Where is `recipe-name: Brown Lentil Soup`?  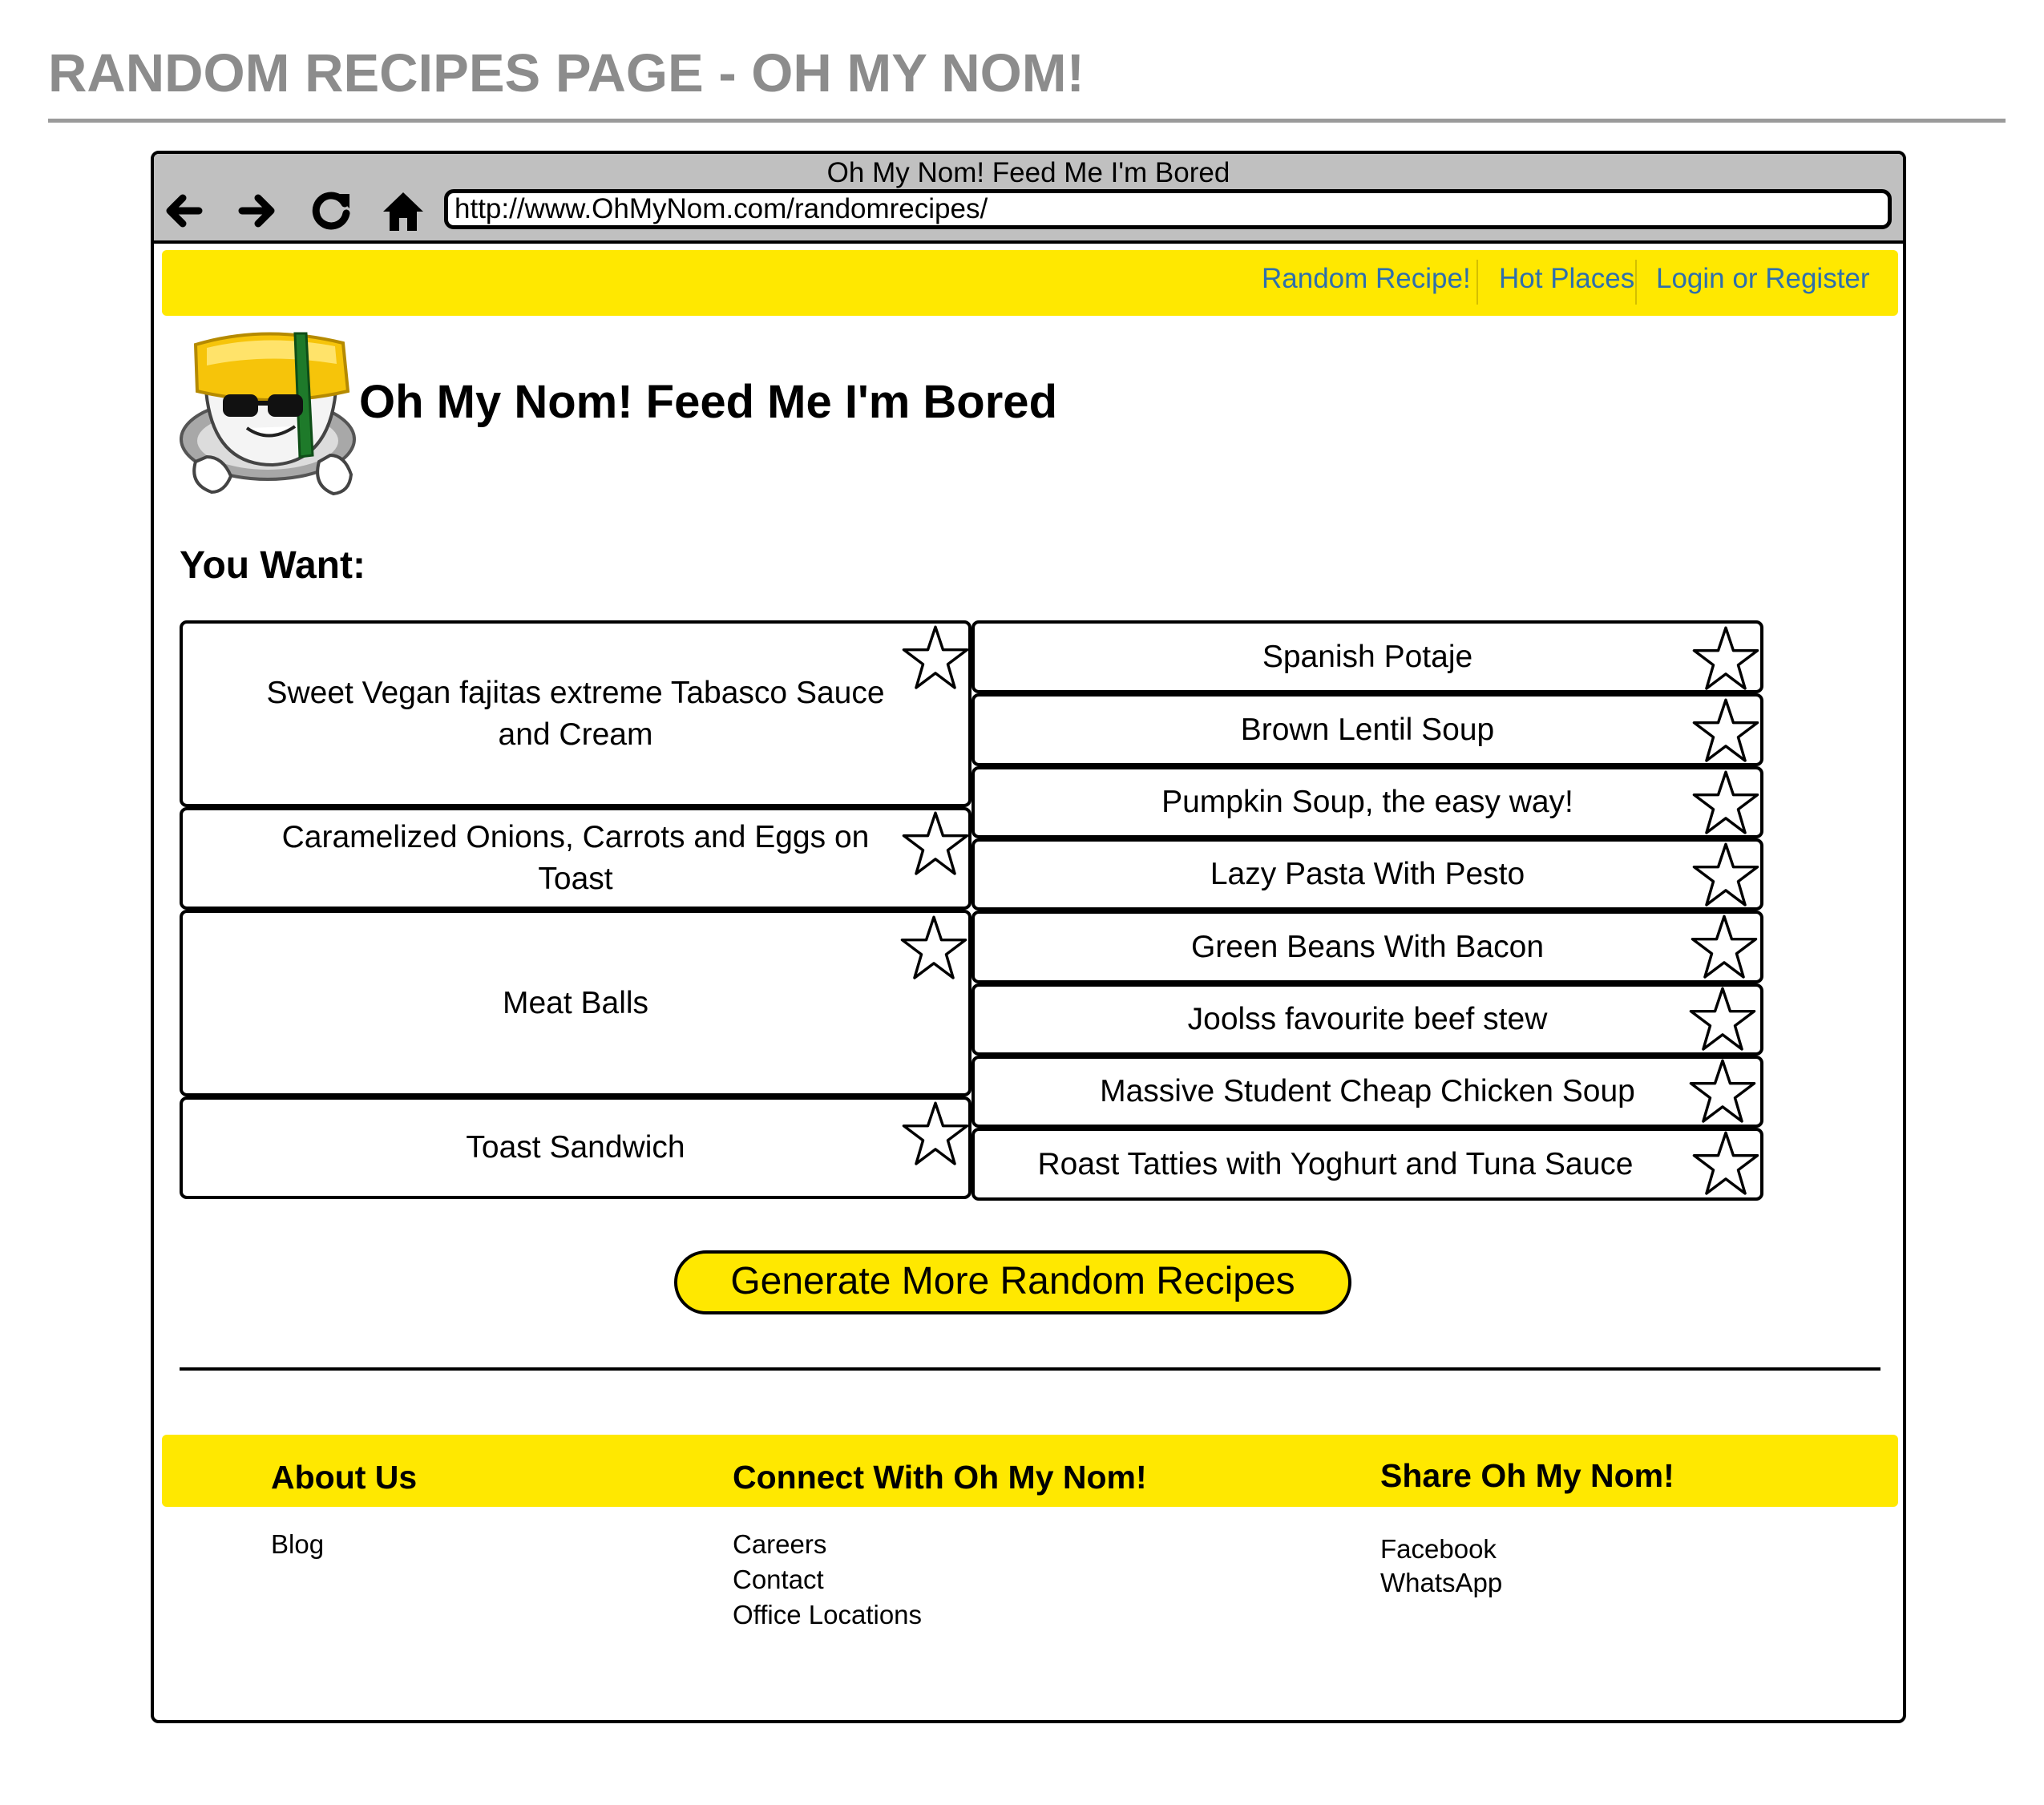 recipe-name: Brown Lentil Soup is located at coordinates (1367, 729).